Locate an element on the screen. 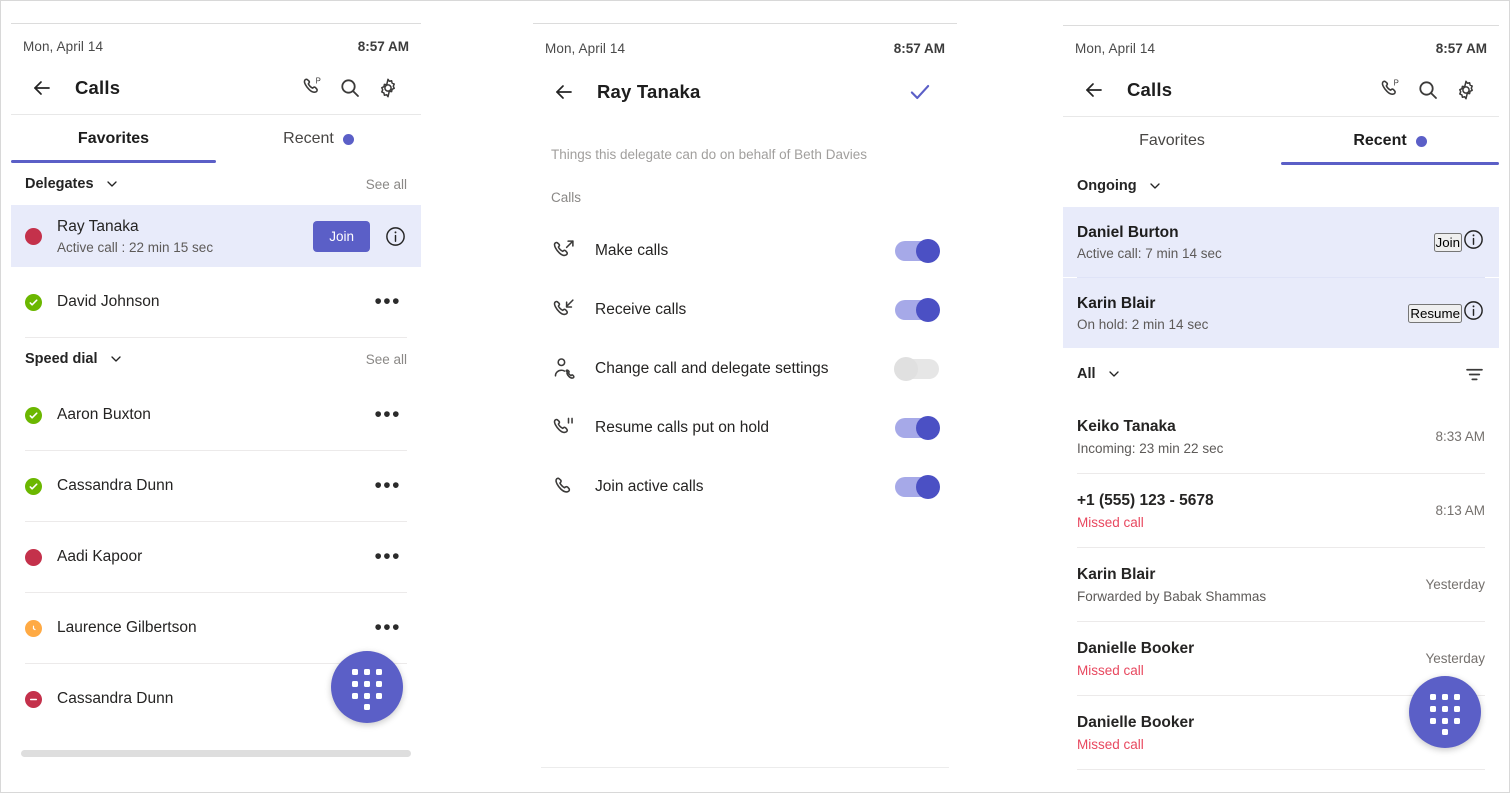 The width and height of the screenshot is (1510, 793). contact-name: Aadi Kapoor is located at coordinates (100, 556).